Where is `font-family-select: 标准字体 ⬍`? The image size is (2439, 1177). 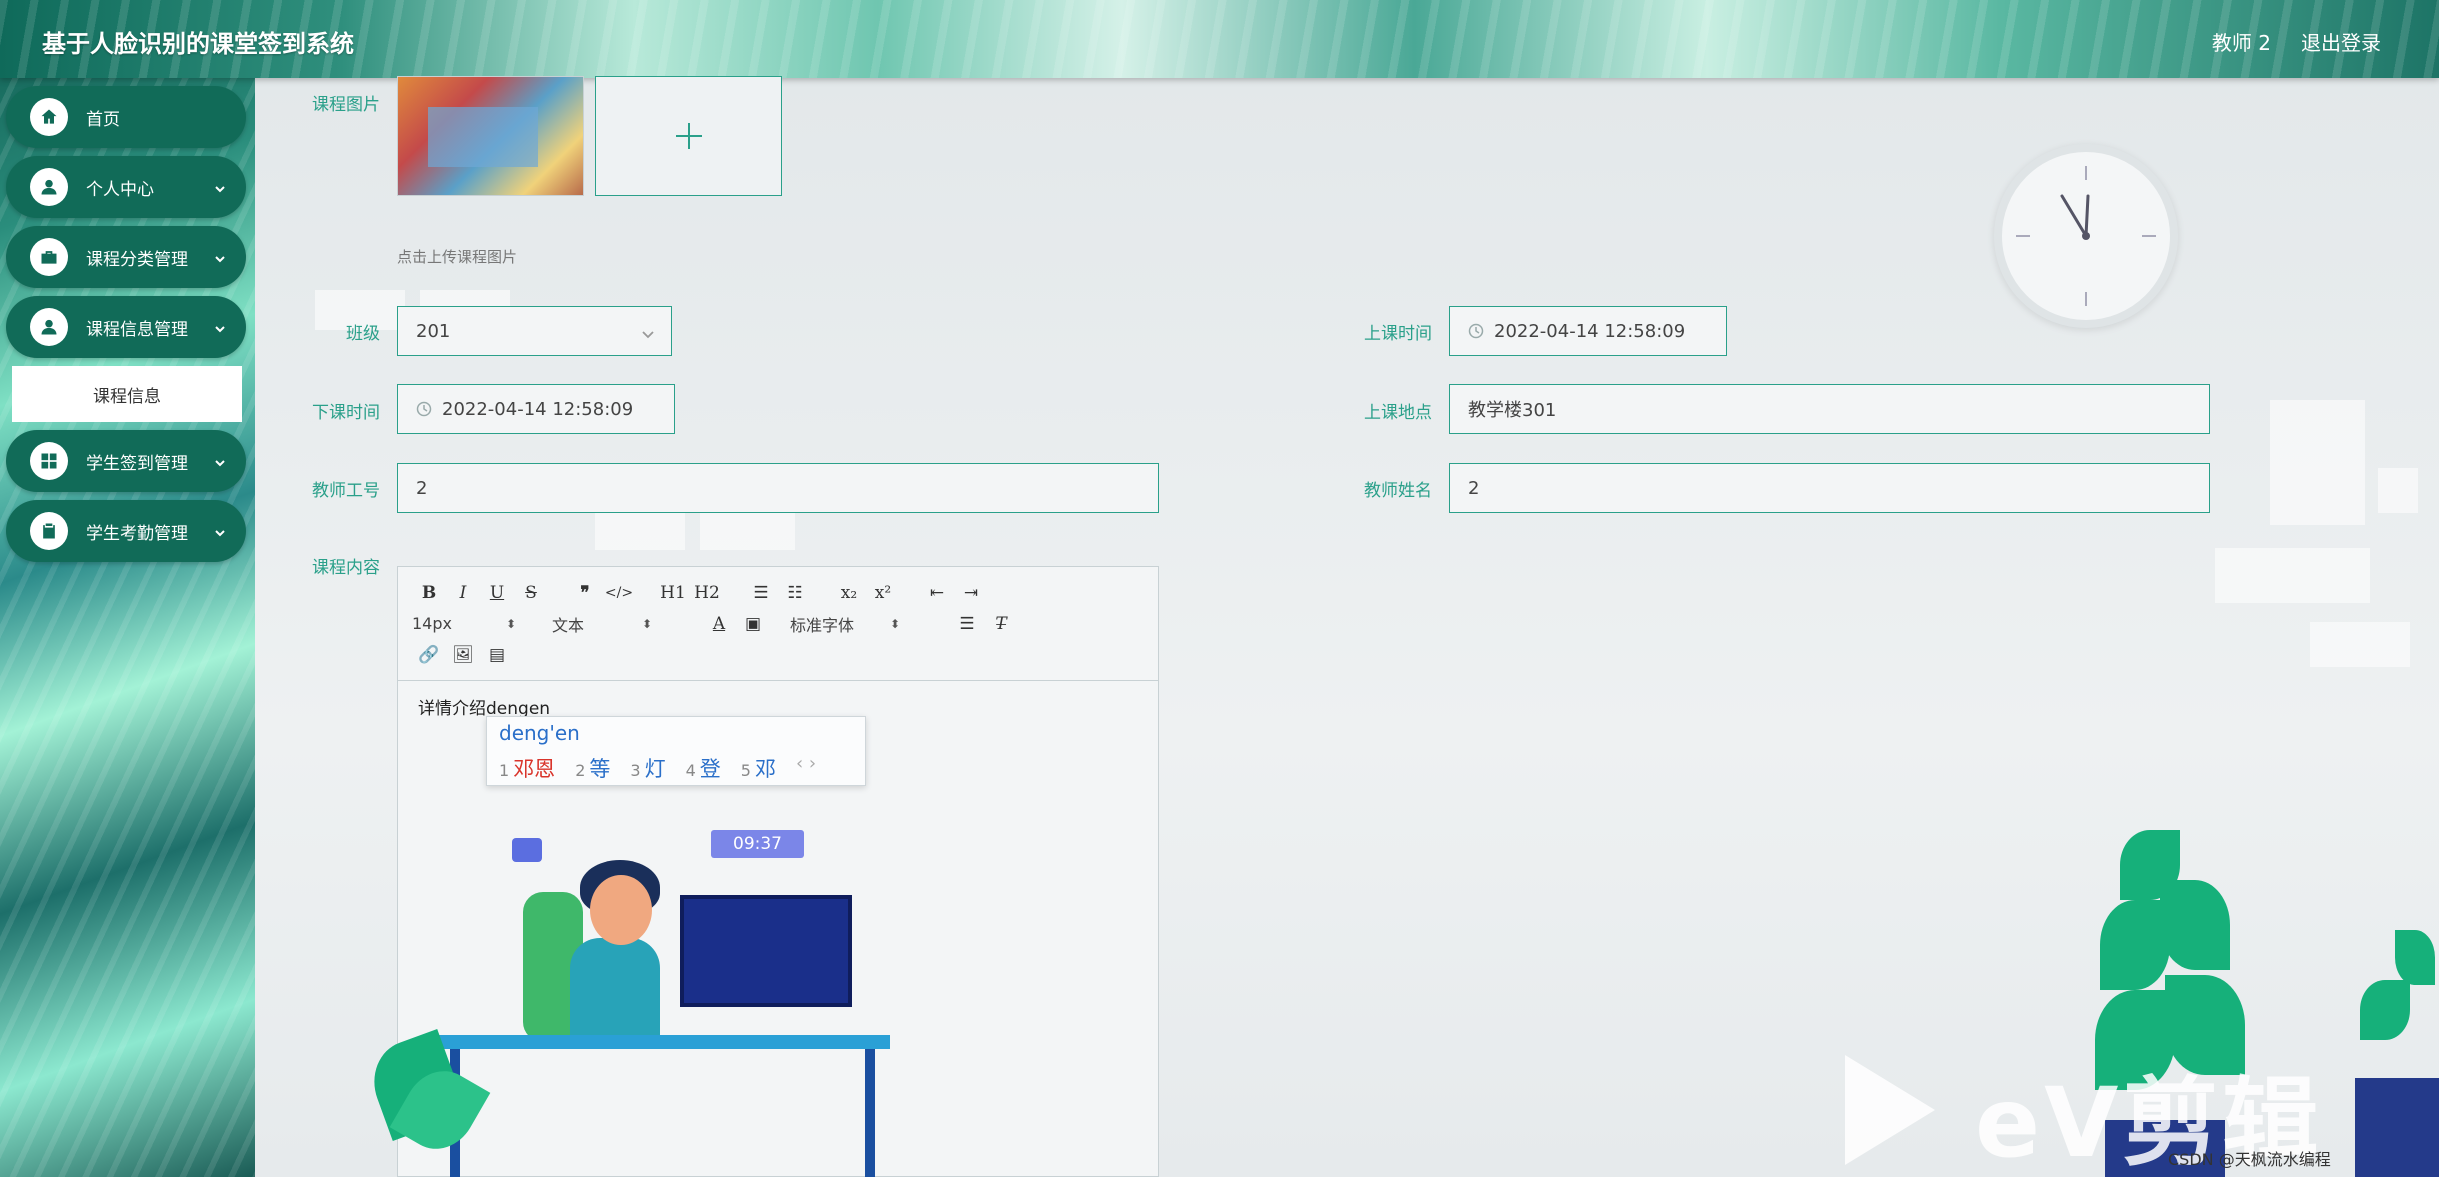 font-family-select: 标准字体 ⬍ is located at coordinates (870, 624).